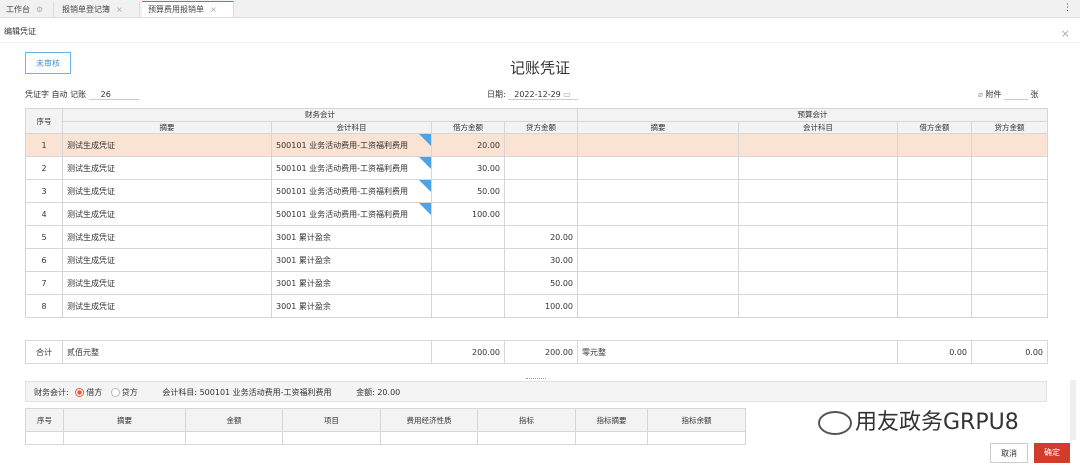 The width and height of the screenshot is (1080, 469). What do you see at coordinates (1052, 453) in the screenshot?
I see `confirm-button: 确定` at bounding box center [1052, 453].